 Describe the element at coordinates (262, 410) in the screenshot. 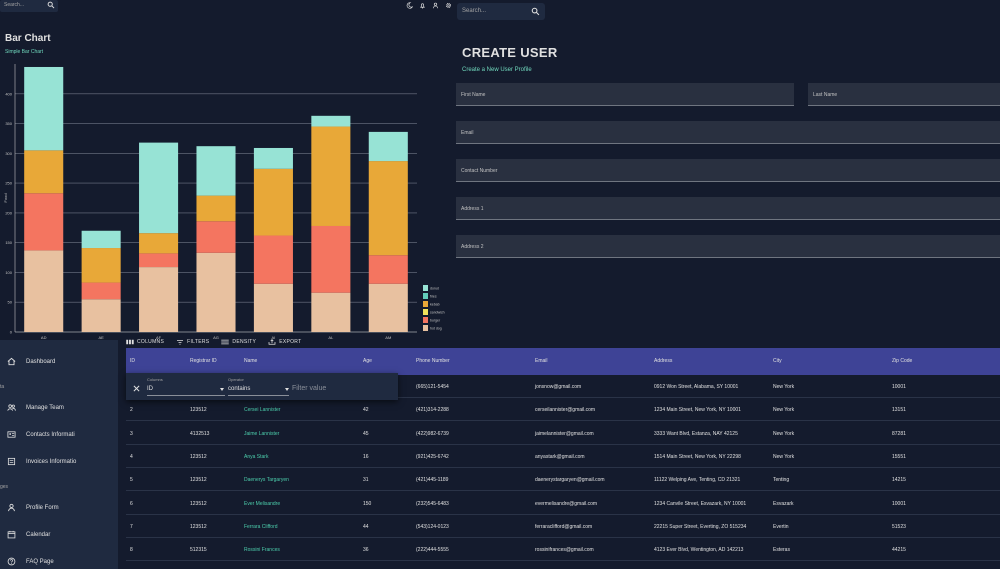

I see `cell-name: Cersei Lannister` at that location.